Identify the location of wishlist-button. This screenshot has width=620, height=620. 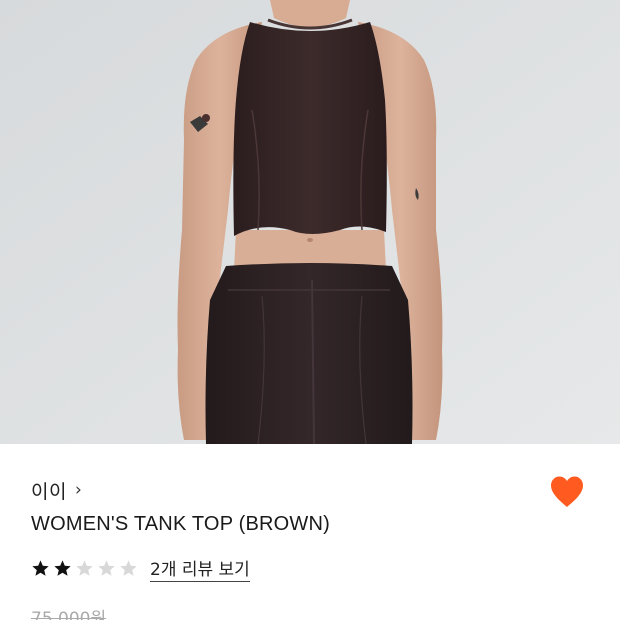
(567, 492).